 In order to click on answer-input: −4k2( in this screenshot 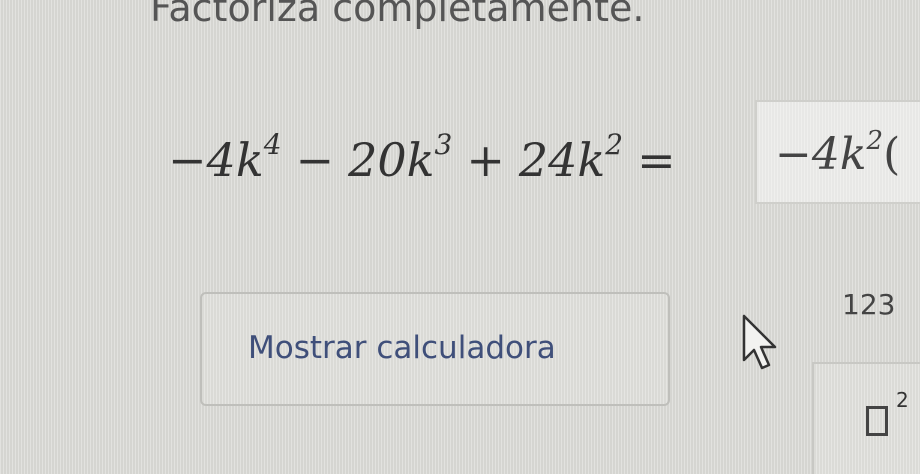, I will do `click(837, 152)`.